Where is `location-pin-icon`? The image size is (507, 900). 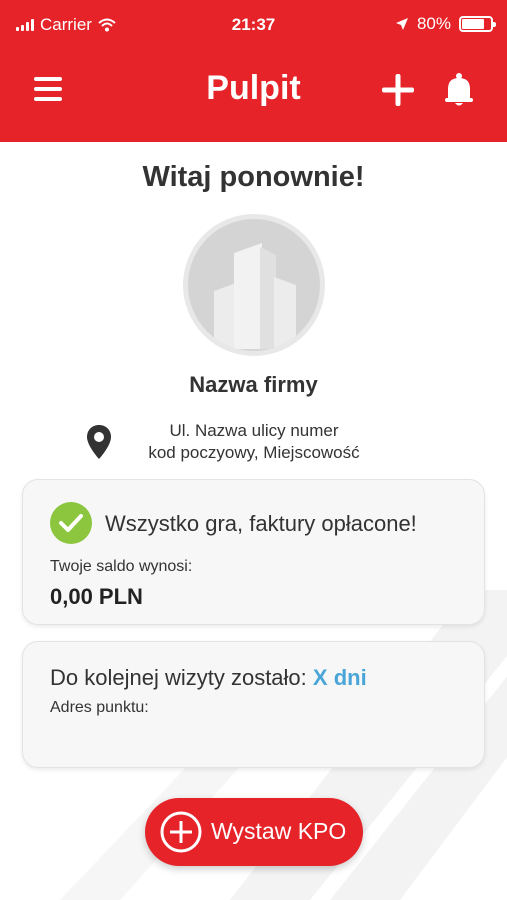 location-pin-icon is located at coordinates (99, 442).